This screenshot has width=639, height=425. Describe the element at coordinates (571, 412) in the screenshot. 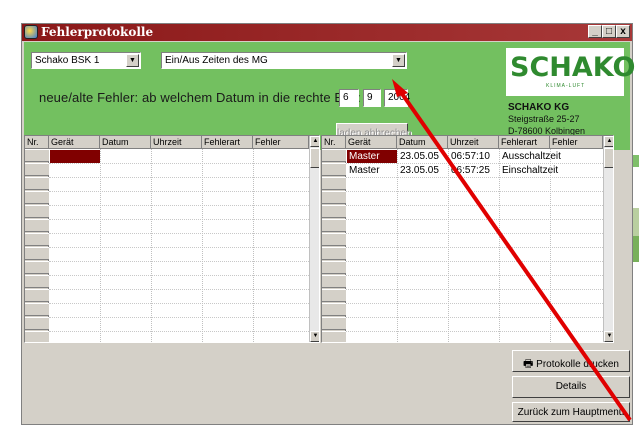

I see `back-to-main-menu-button: Zurück zum Hauptmenü` at that location.